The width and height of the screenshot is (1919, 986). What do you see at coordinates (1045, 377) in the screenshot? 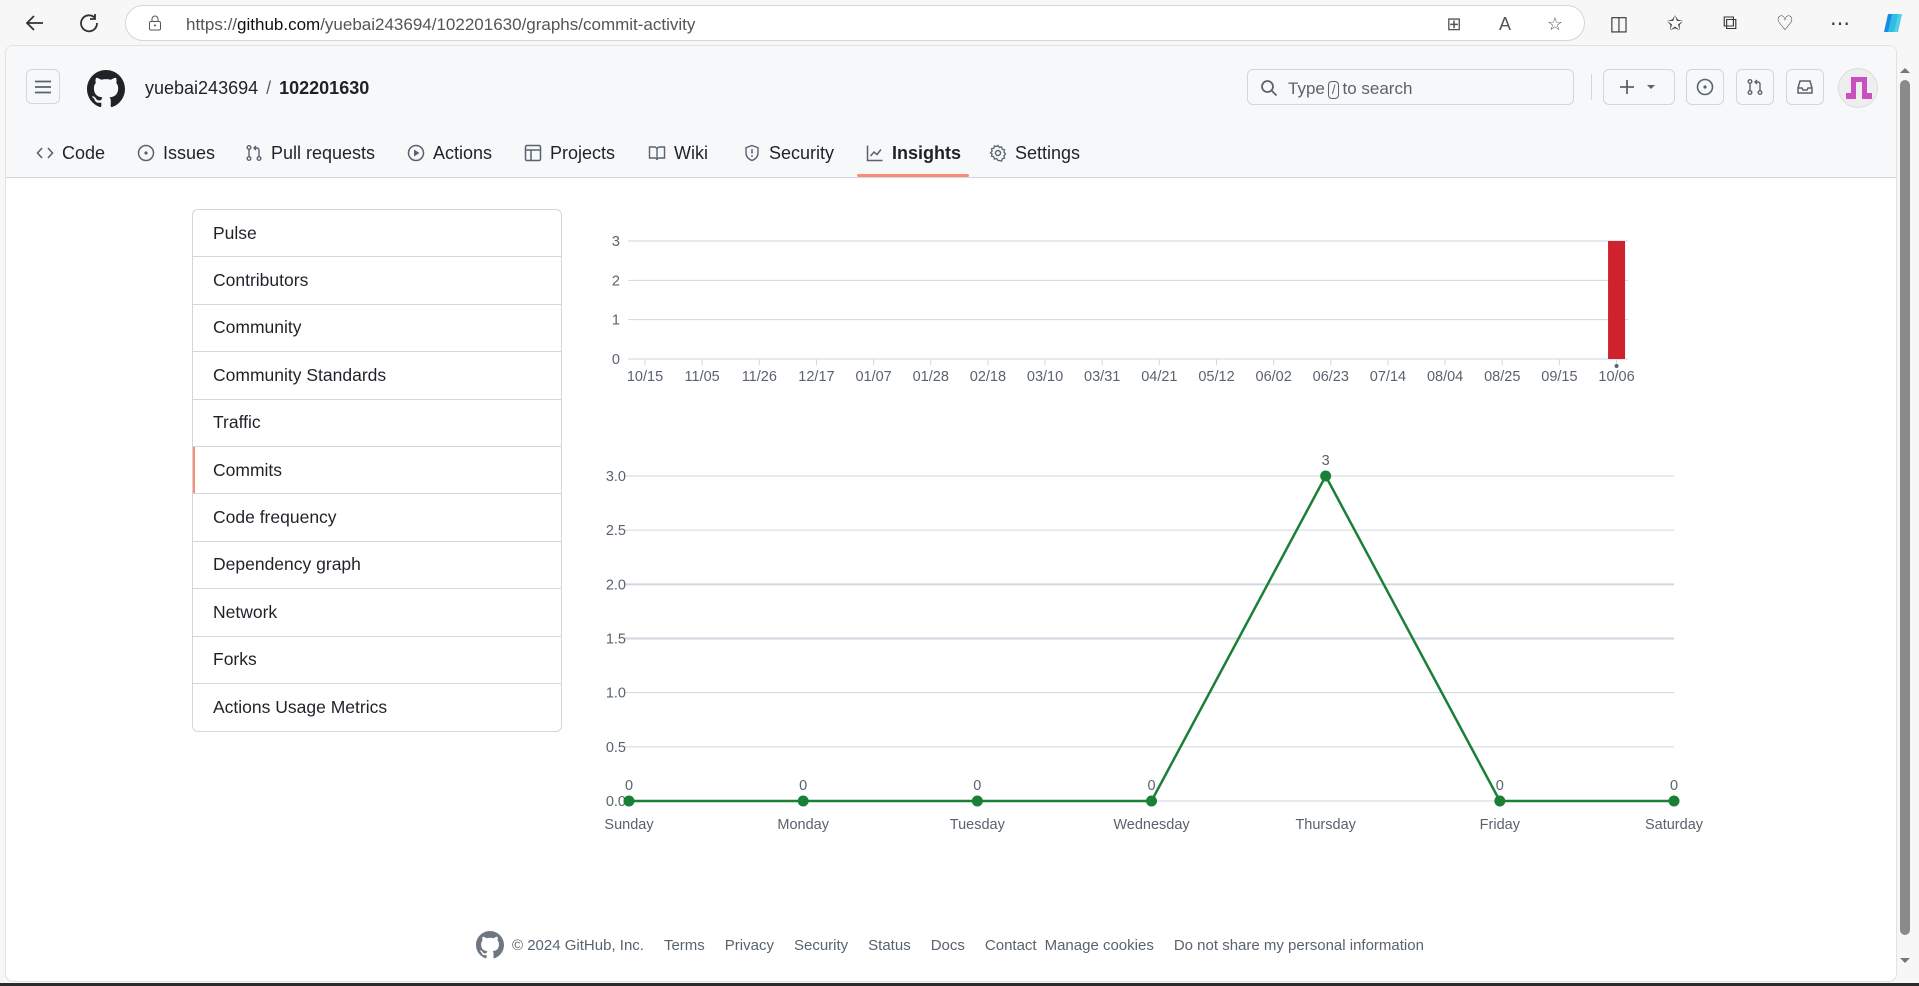
I see `bar-chart-xtick-label: 03/10` at bounding box center [1045, 377].